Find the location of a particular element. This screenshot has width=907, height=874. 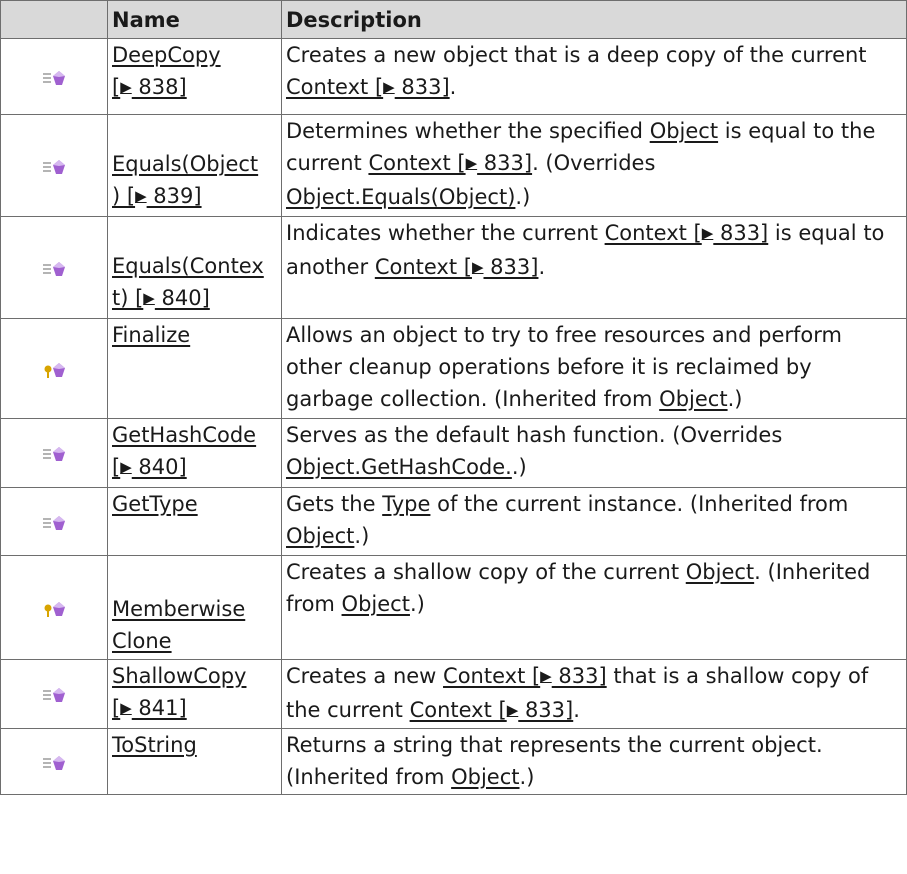

reference-link: 841] is located at coordinates (159, 708).